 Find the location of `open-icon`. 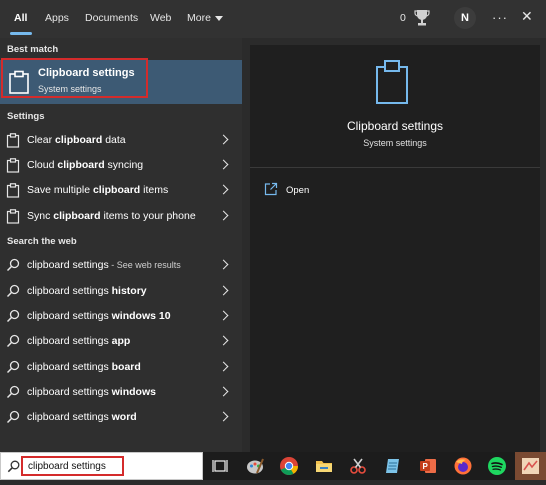

open-icon is located at coordinates (271, 191).